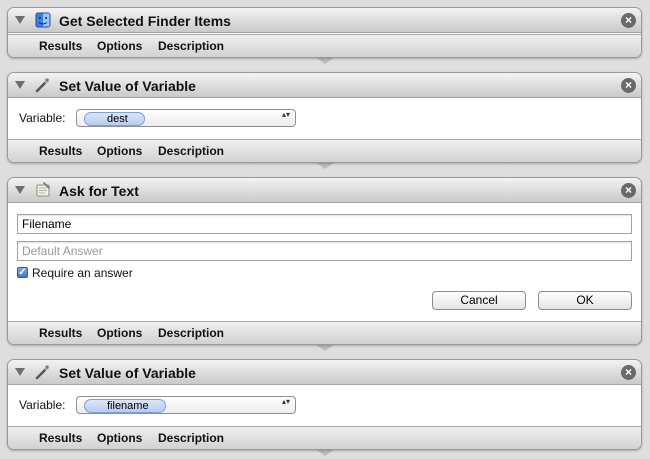  What do you see at coordinates (114, 119) in the screenshot?
I see `variable-token: dest` at bounding box center [114, 119].